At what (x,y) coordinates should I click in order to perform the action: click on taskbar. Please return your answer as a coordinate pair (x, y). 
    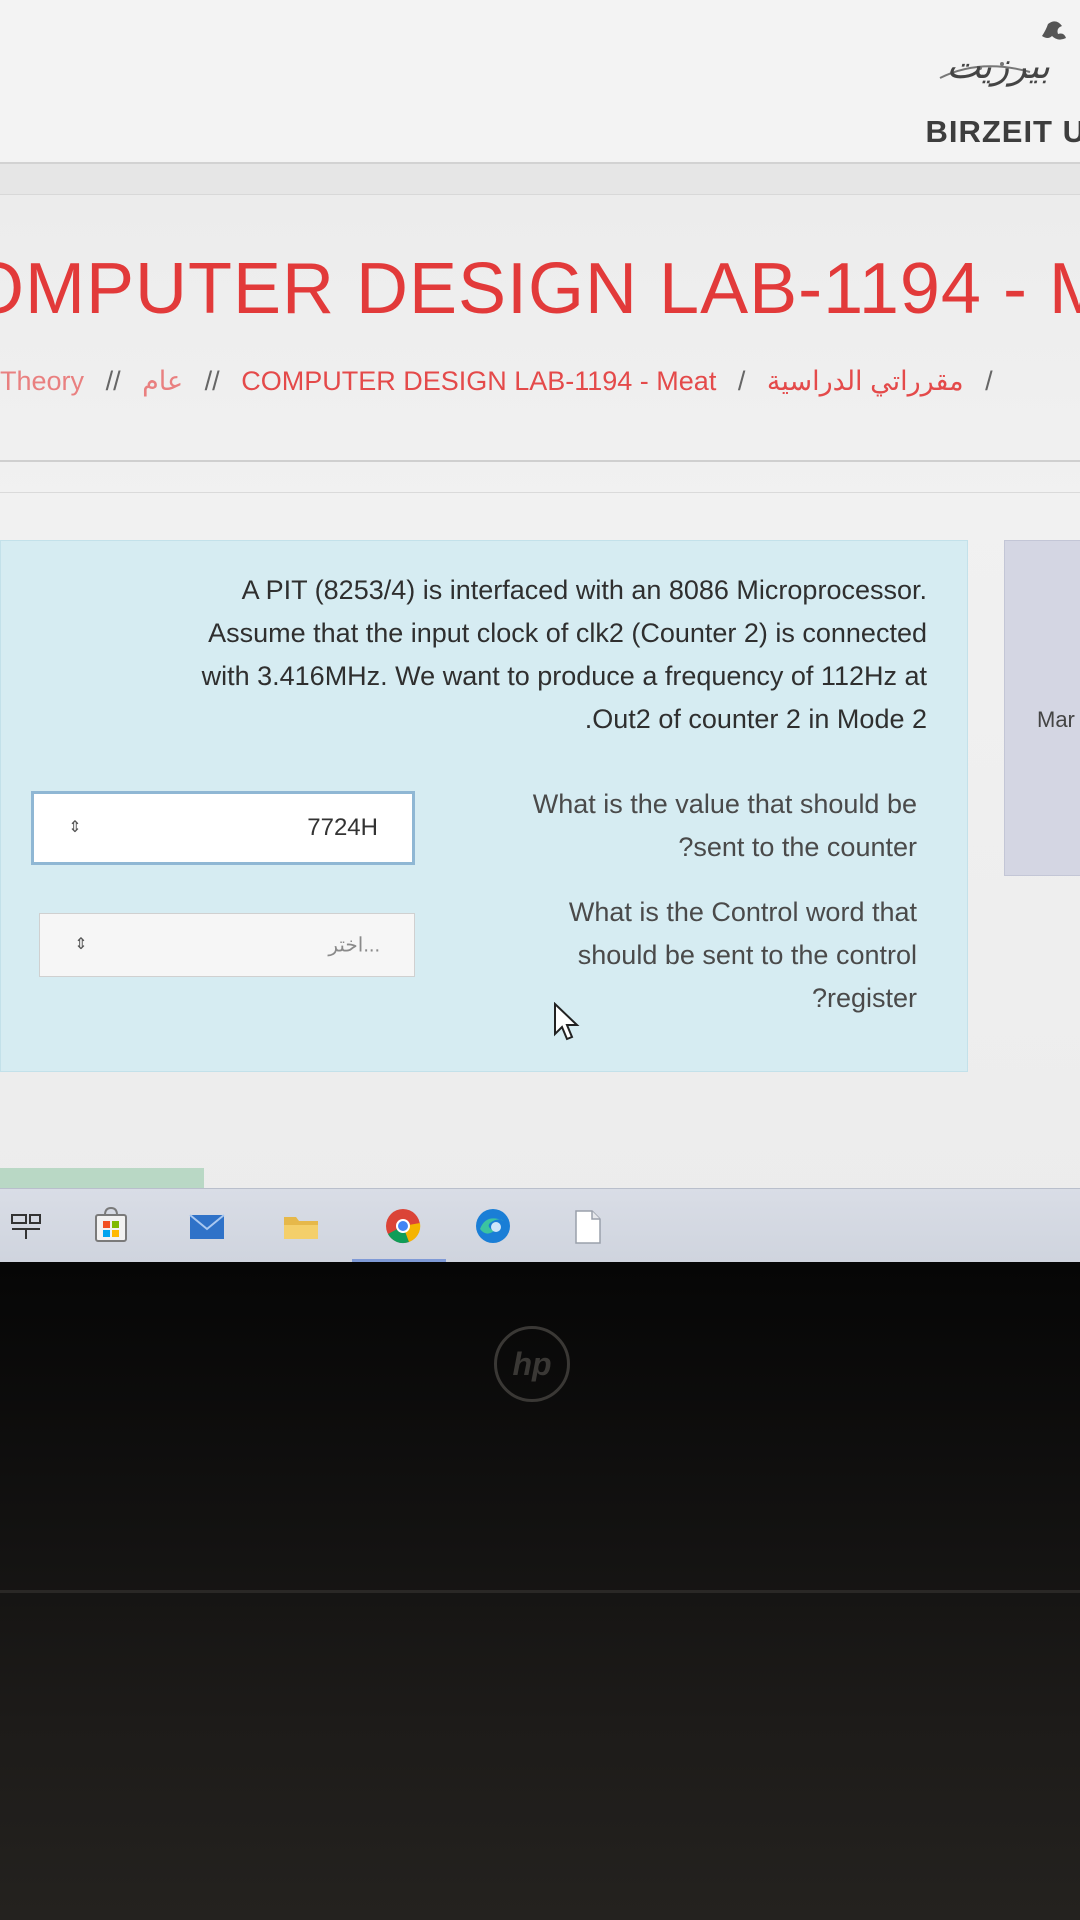
    Looking at the image, I should click on (540, 1225).